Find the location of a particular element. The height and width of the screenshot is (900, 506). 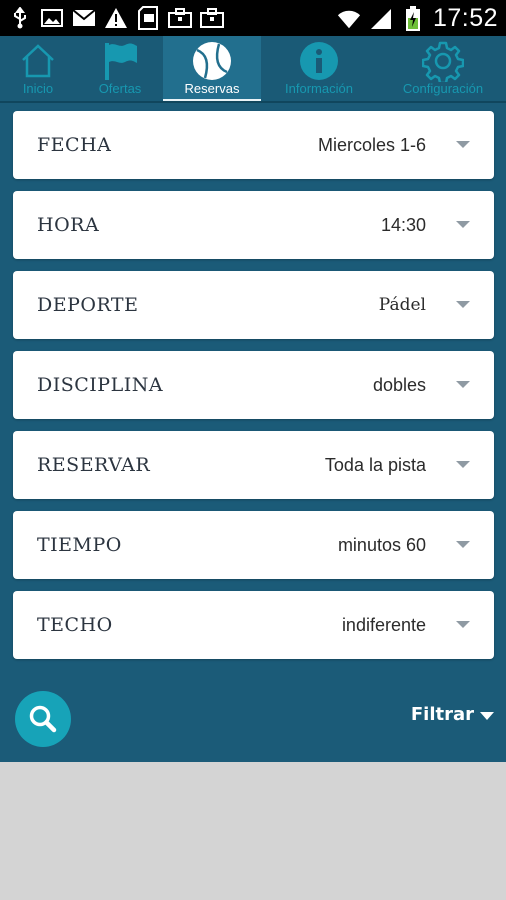

filter-label: Filtrar is located at coordinates (442, 714).